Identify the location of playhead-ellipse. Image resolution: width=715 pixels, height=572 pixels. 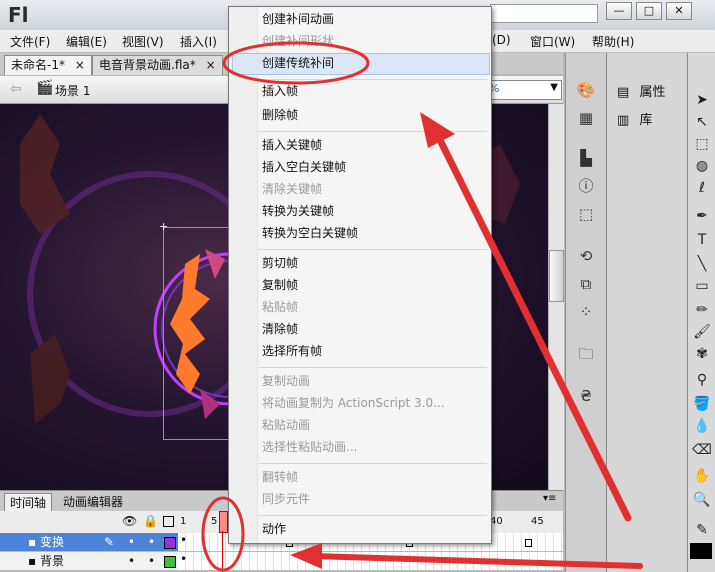
(223, 534).